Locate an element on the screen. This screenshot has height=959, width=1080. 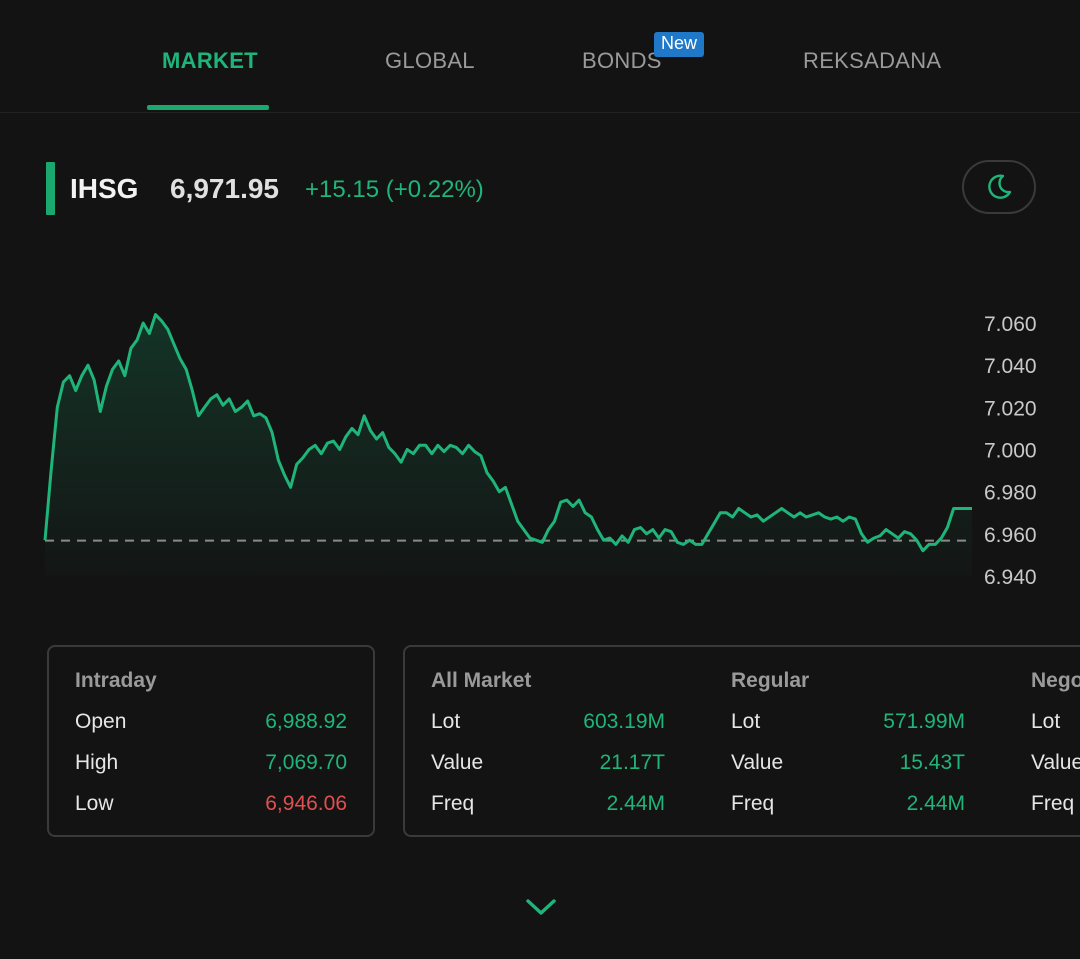
regular-value-value: 15.43T is located at coordinates (932, 762).